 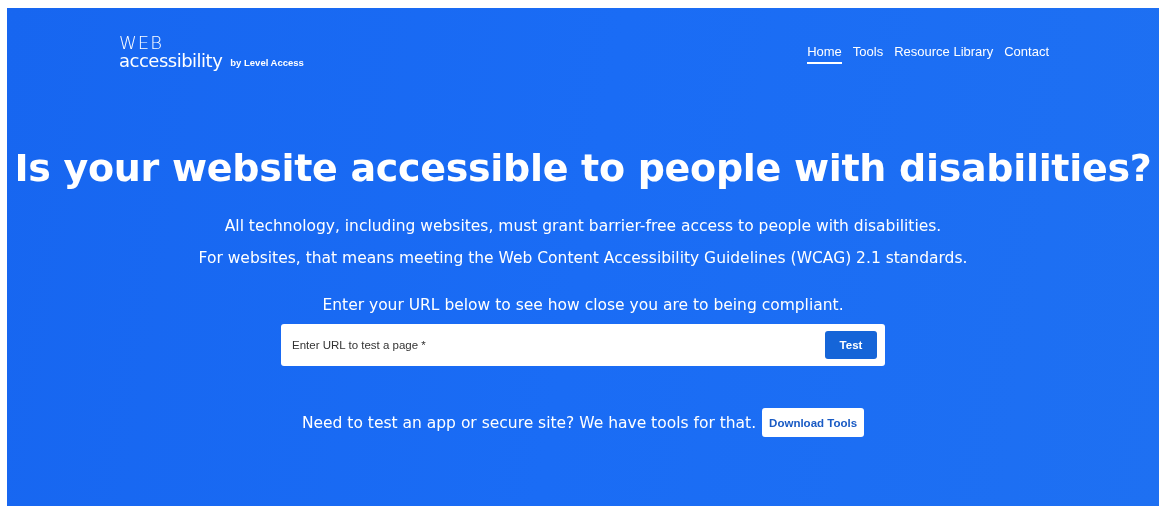 What do you see at coordinates (267, 62) in the screenshot?
I see `logo-byline: by Level Access` at bounding box center [267, 62].